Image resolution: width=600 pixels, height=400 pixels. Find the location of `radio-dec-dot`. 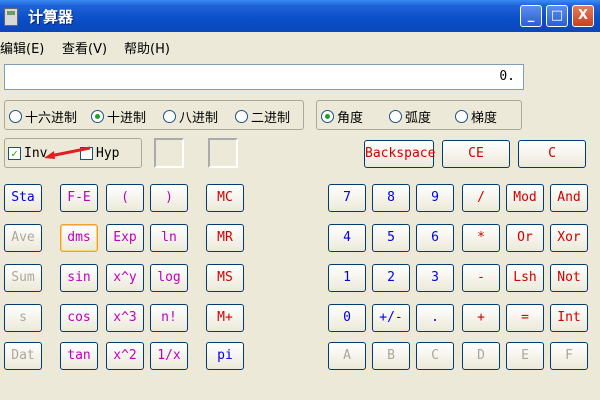

radio-dec-dot is located at coordinates (97, 116).